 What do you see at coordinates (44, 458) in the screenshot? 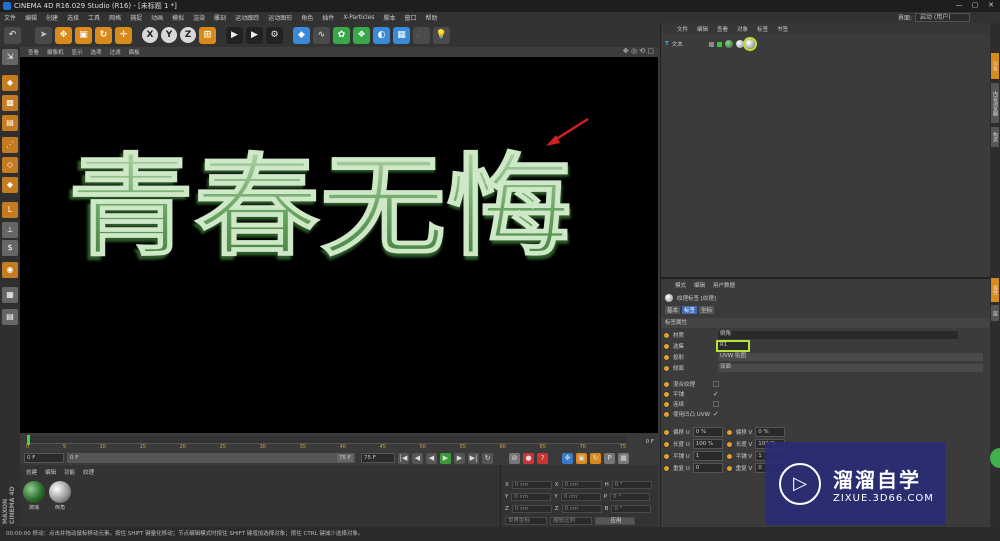
I see `current-frame-field: 0 F` at bounding box center [44, 458].